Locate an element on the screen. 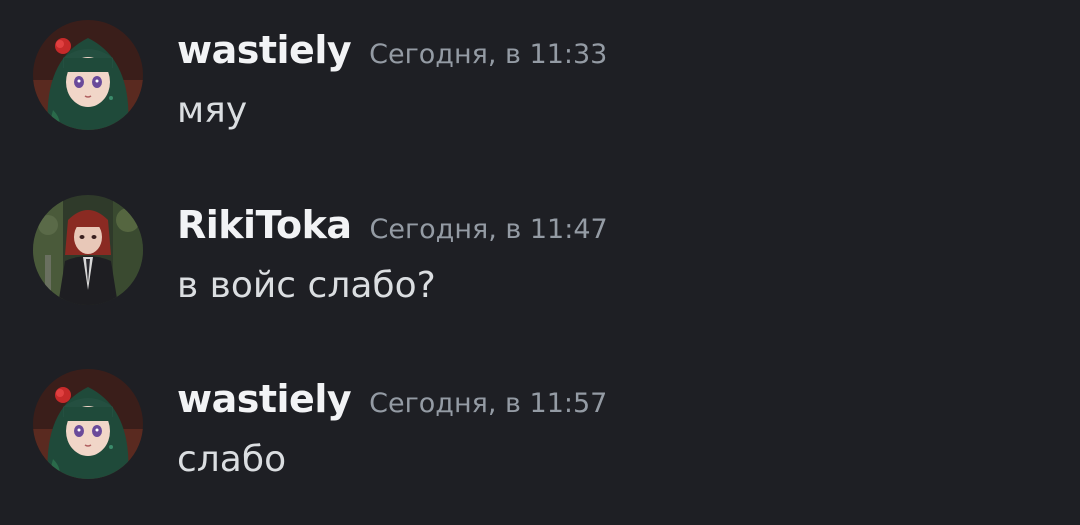 Image resolution: width=1080 pixels, height=525 pixels. message-text: слабо is located at coordinates (232, 459).